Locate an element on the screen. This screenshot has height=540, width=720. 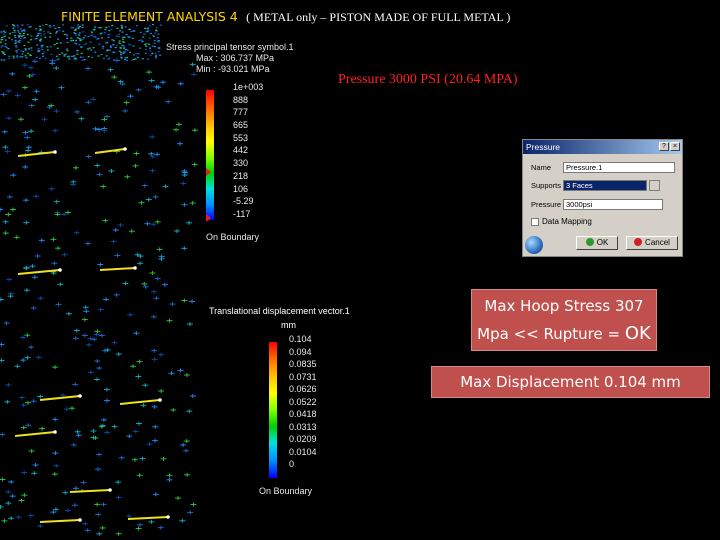
ok-button: OK is located at coordinates (597, 243).